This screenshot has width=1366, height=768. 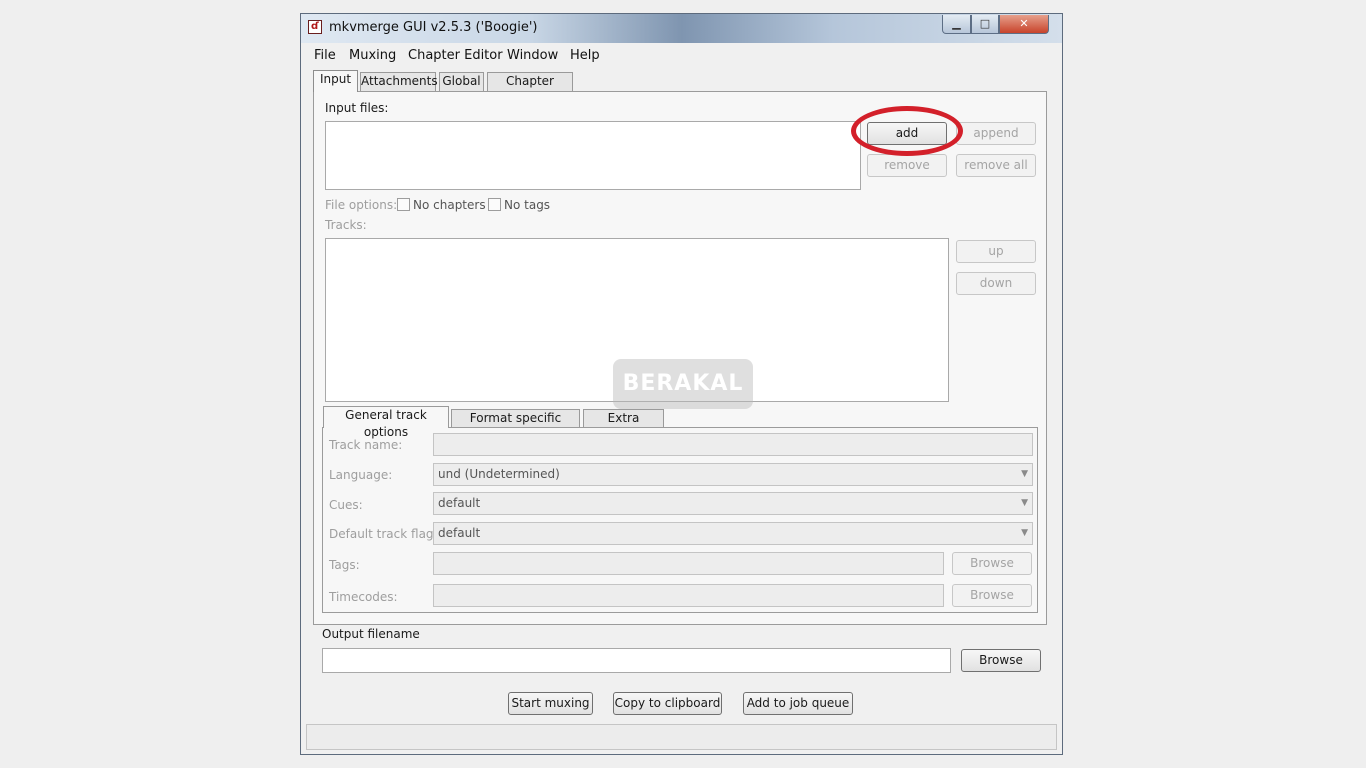 What do you see at coordinates (996, 133) in the screenshot?
I see `append-button: append` at bounding box center [996, 133].